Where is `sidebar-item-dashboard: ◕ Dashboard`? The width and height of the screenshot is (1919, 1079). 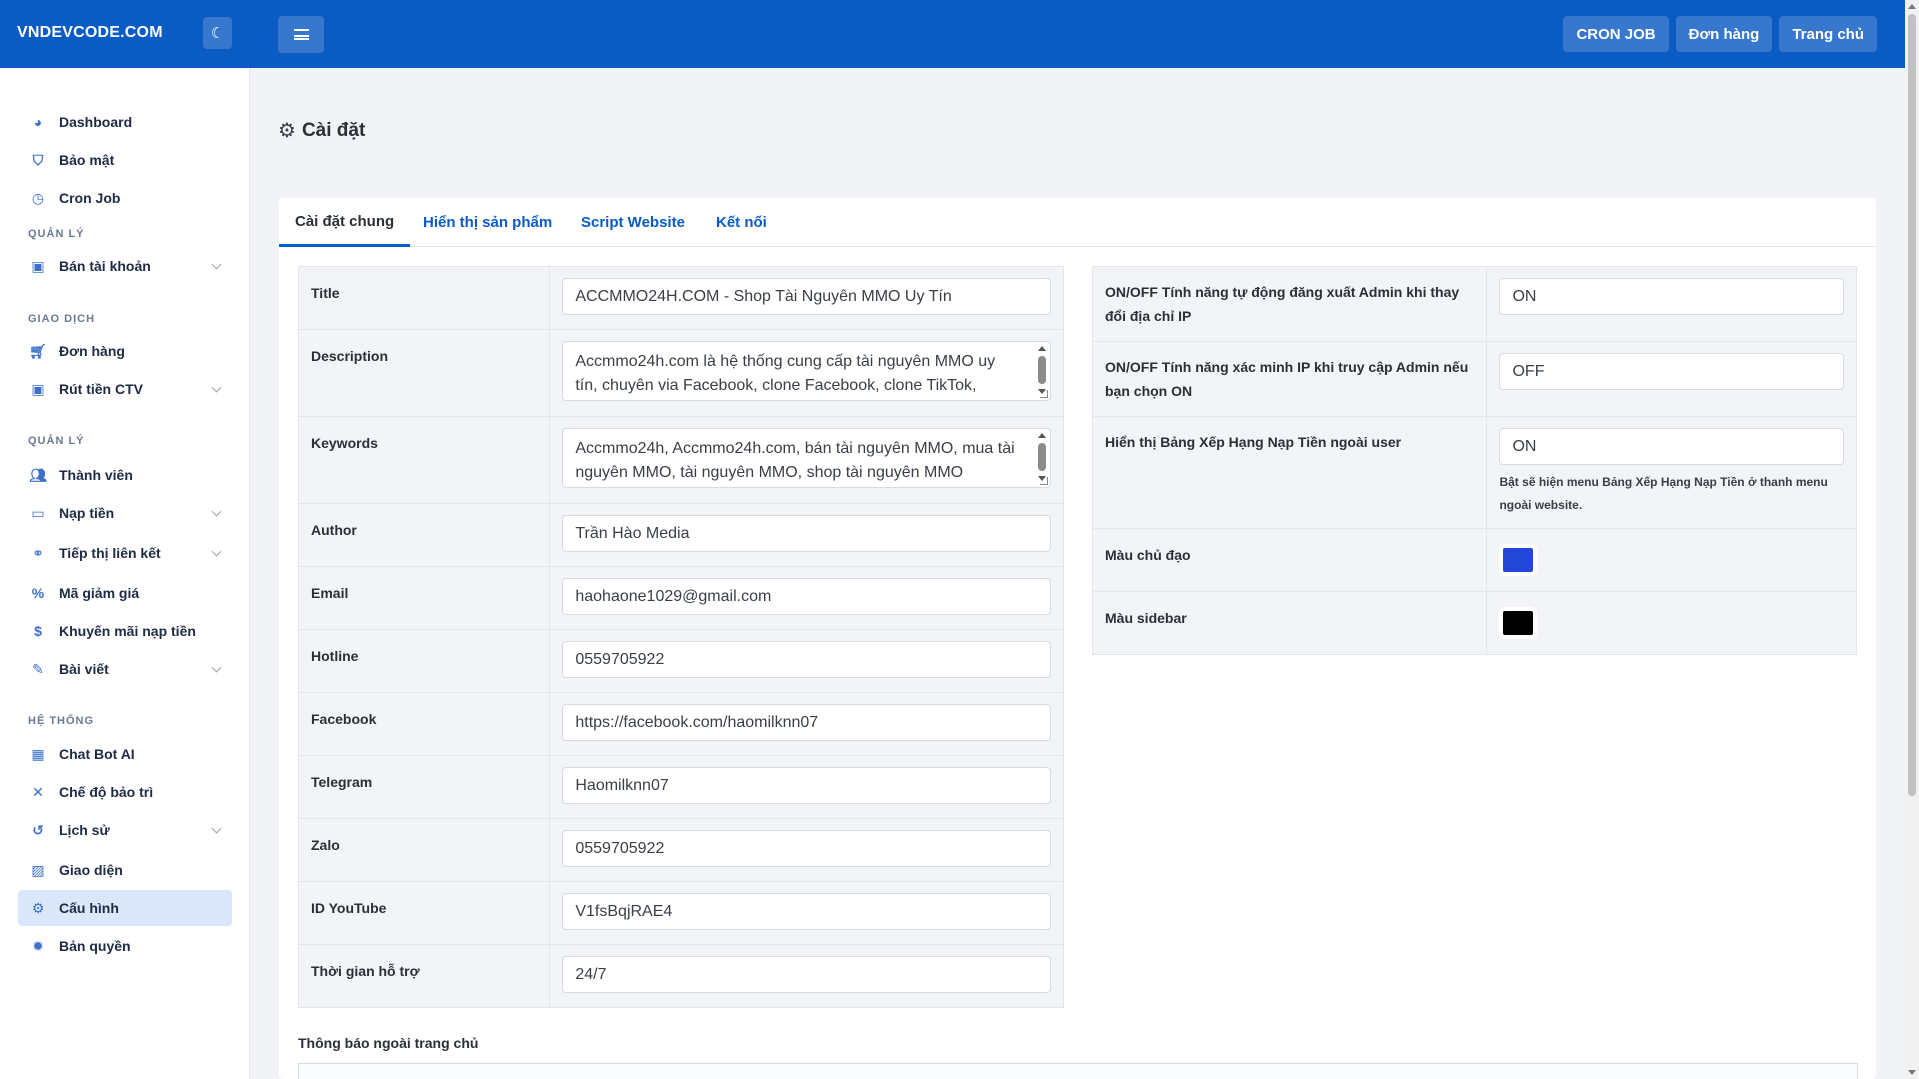
sidebar-item-dashboard: ◕ Dashboard is located at coordinates (125, 122).